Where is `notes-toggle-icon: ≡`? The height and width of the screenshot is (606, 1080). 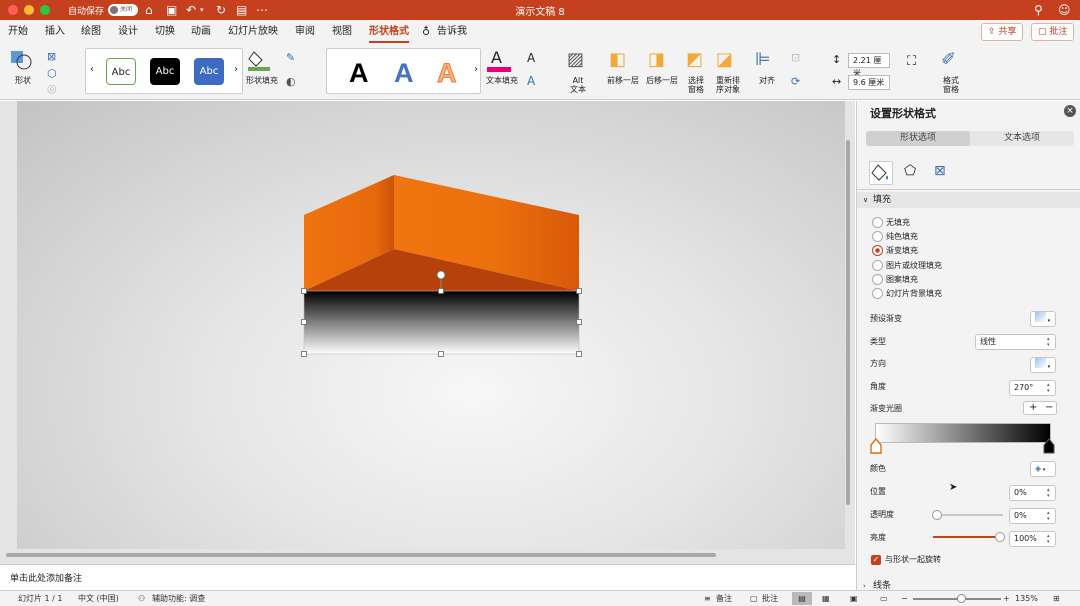
notes-toggle-icon: ≡ is located at coordinates (707, 598).